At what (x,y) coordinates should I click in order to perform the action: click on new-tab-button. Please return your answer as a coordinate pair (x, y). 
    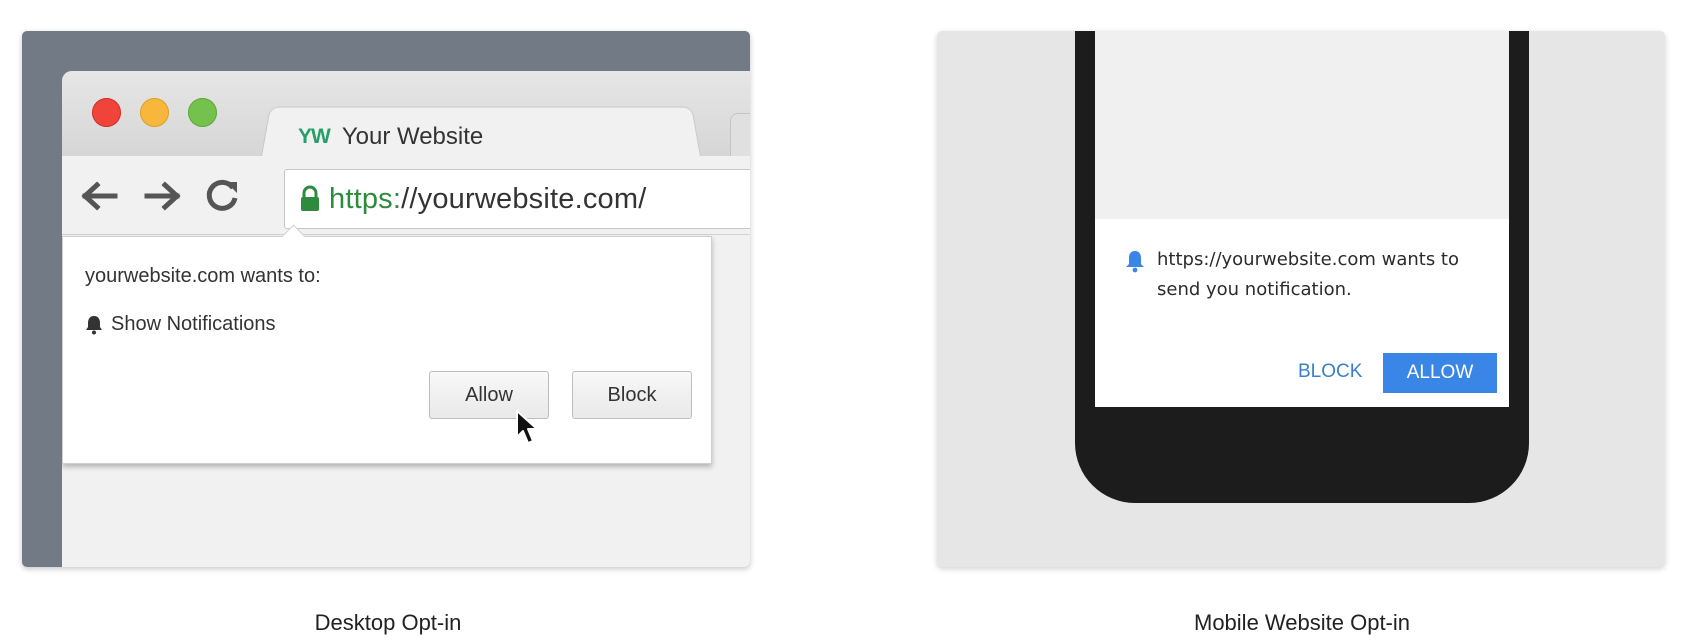
    Looking at the image, I should click on (740, 137).